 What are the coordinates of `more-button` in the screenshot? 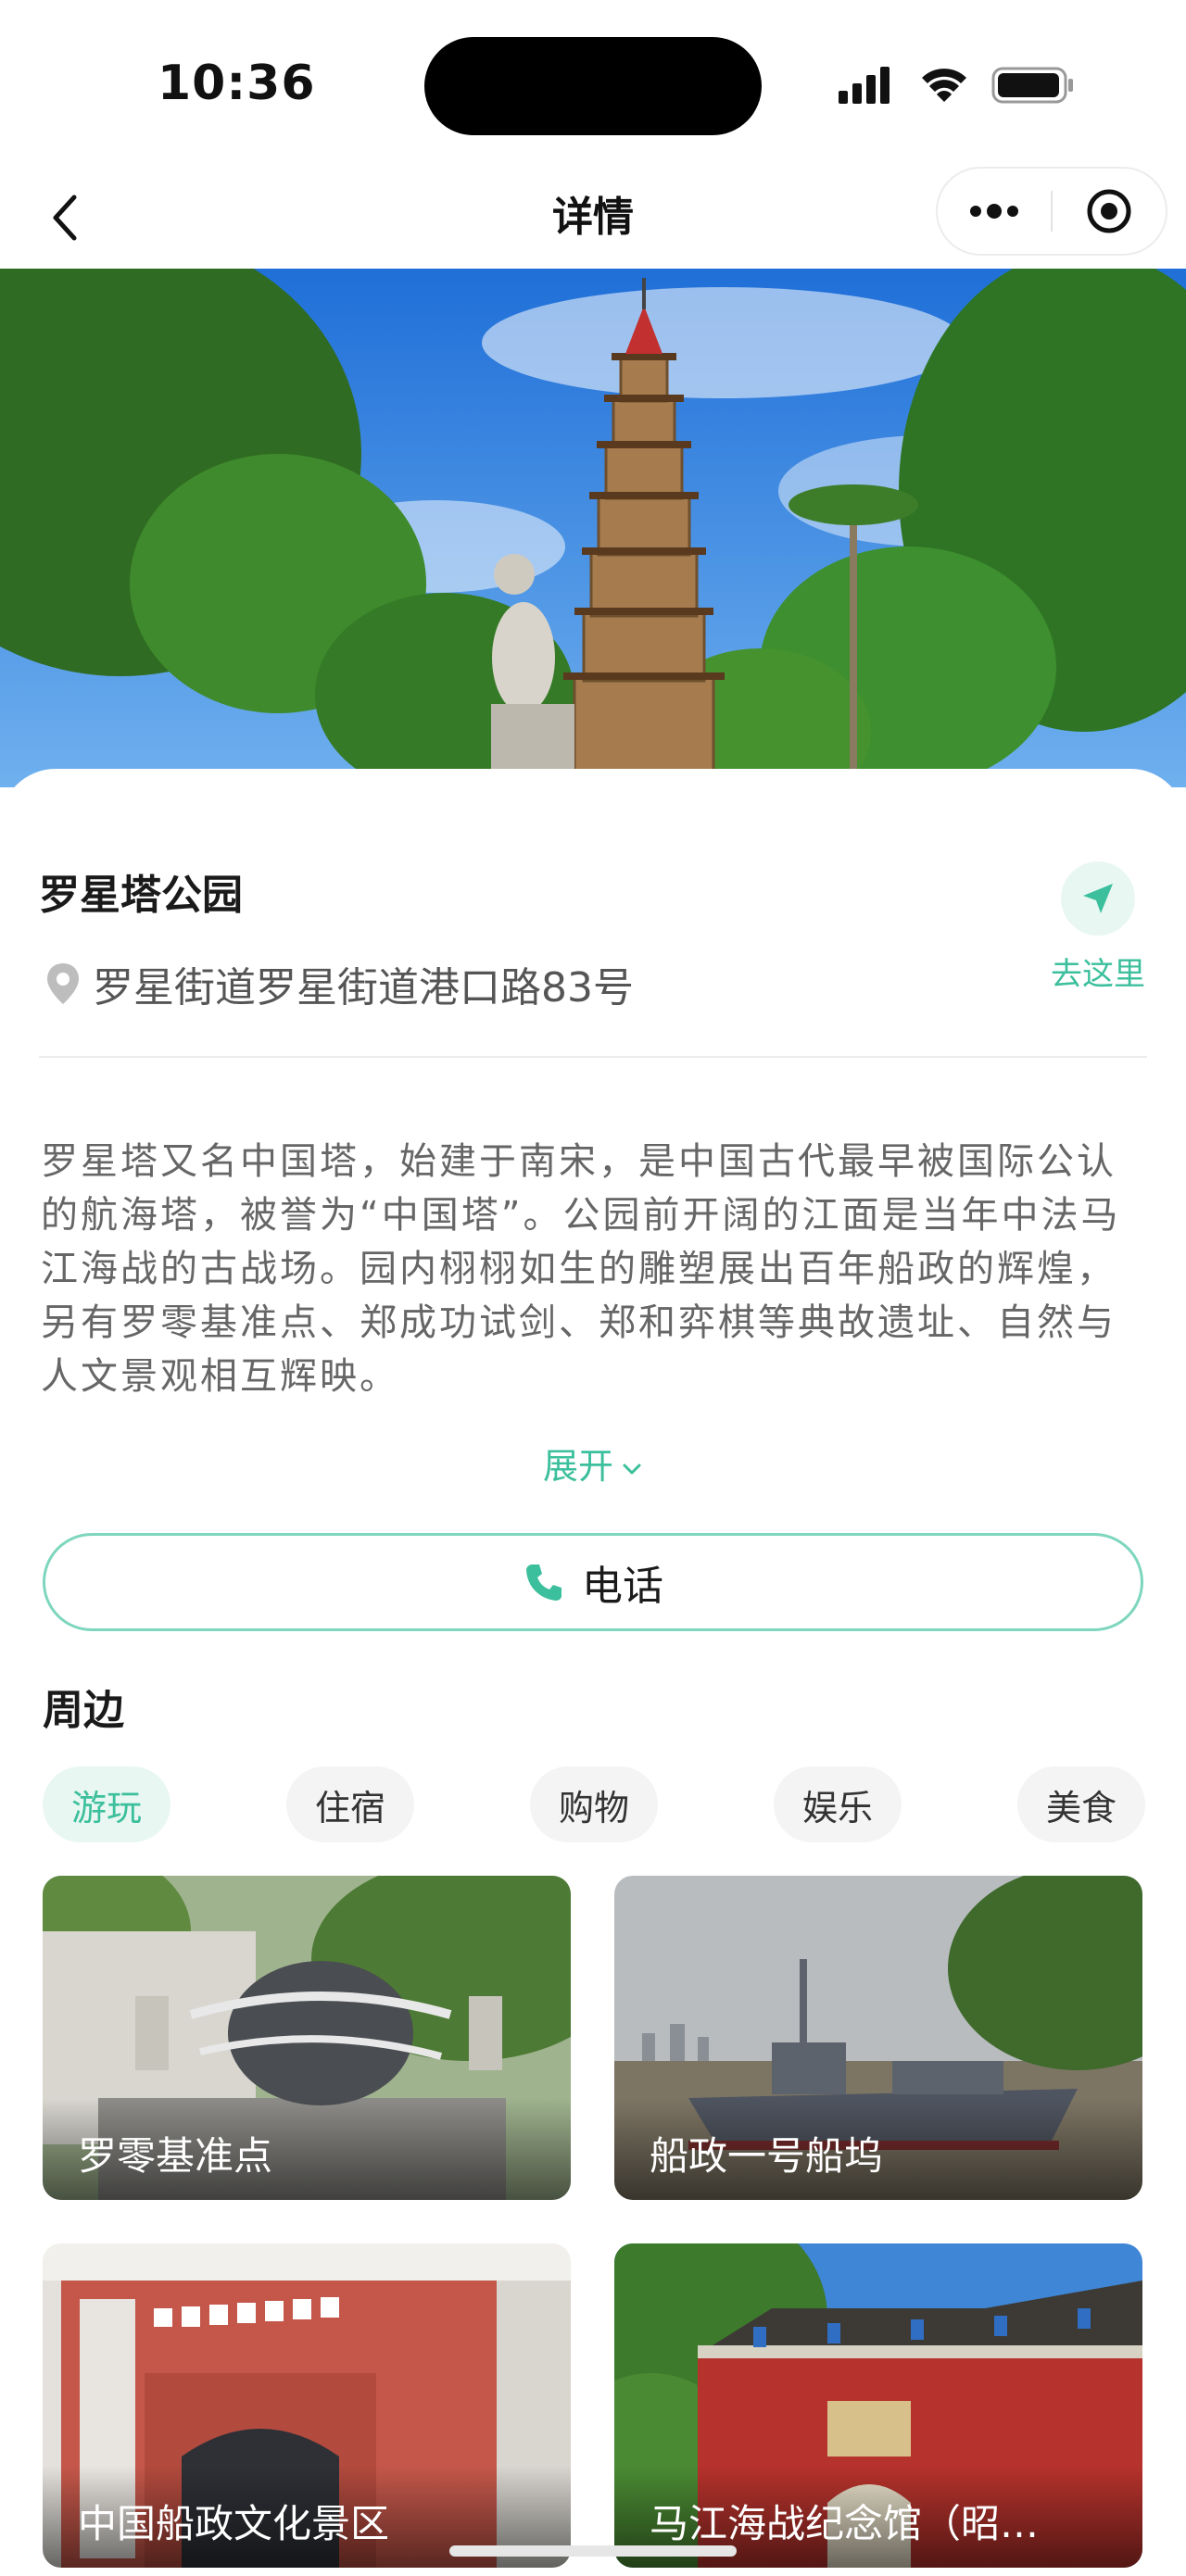 It's located at (994, 211).